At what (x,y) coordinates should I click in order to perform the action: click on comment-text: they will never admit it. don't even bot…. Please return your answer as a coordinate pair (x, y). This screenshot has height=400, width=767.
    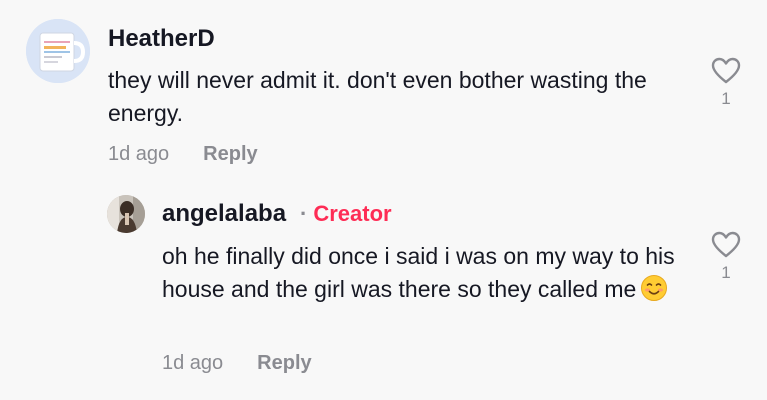
    Looking at the image, I should click on (377, 96).